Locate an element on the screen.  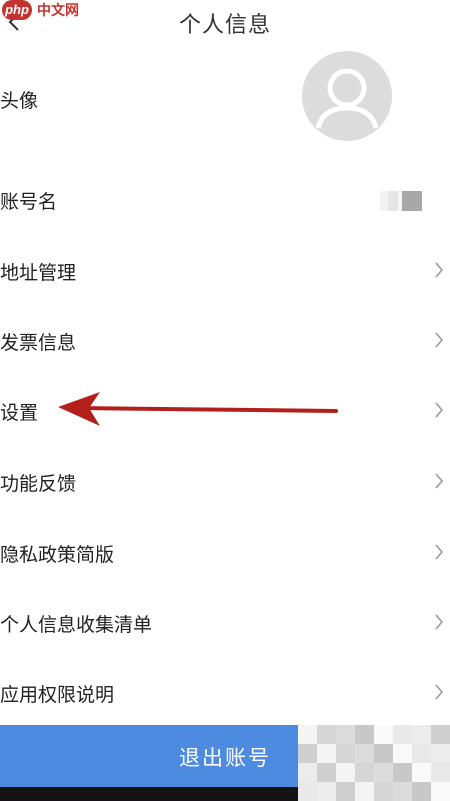
menu-item-settings: 设置 is located at coordinates (225, 410).